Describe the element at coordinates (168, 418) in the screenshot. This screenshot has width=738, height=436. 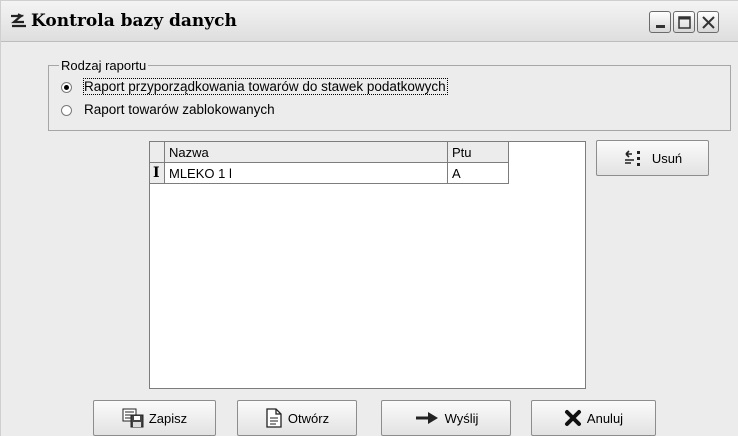
I see `save-button-label: Zapisz` at that location.